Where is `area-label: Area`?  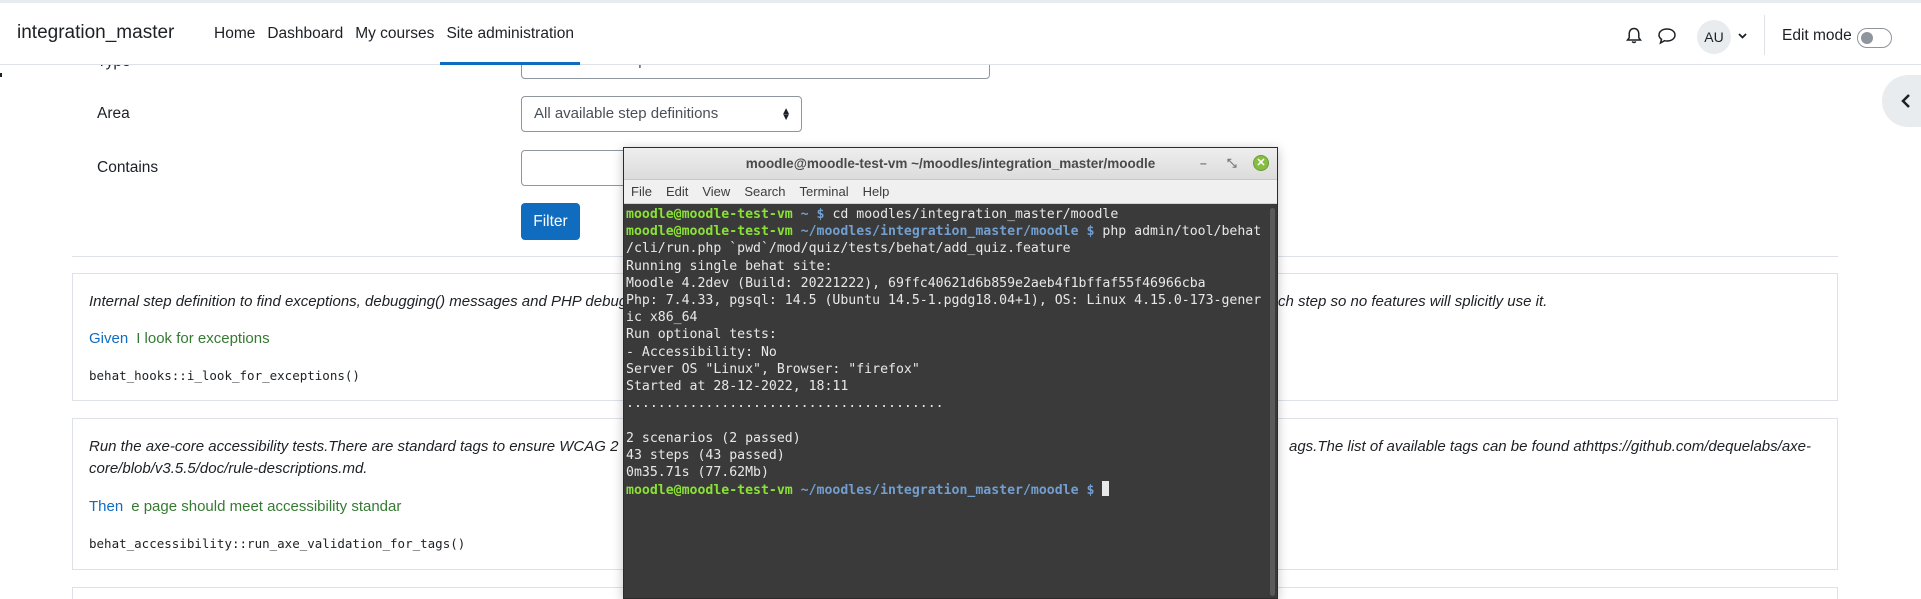 area-label: Area is located at coordinates (113, 113).